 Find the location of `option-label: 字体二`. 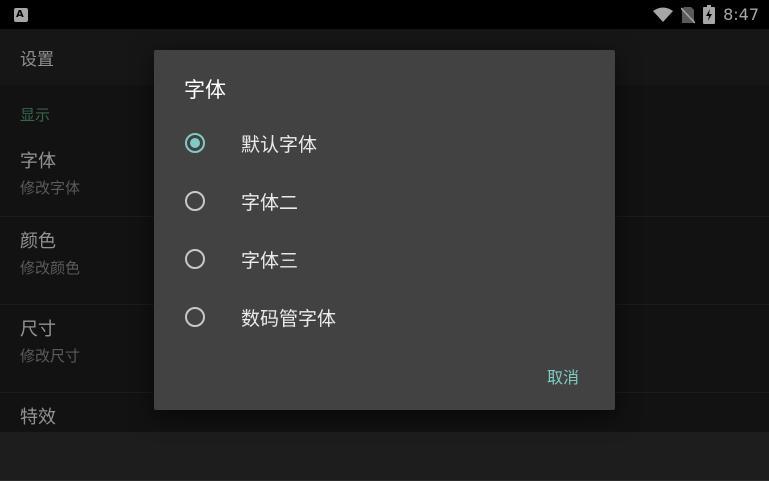

option-label: 字体二 is located at coordinates (270, 202).